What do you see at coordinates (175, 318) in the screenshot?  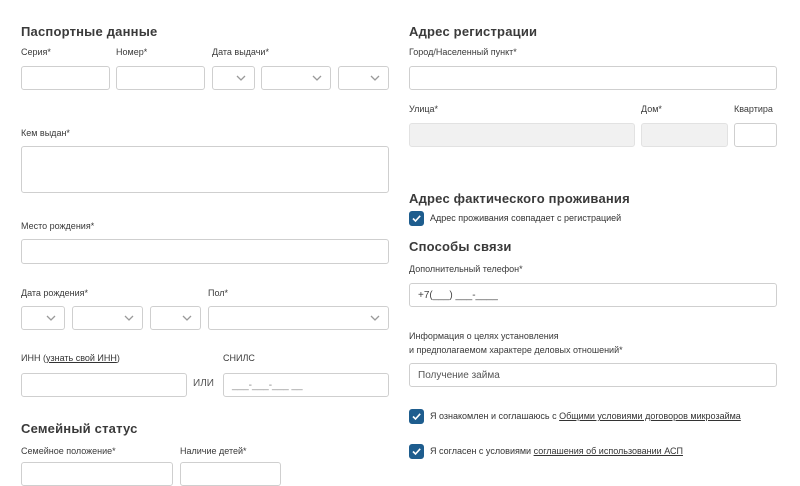 I see `birth-year-select` at bounding box center [175, 318].